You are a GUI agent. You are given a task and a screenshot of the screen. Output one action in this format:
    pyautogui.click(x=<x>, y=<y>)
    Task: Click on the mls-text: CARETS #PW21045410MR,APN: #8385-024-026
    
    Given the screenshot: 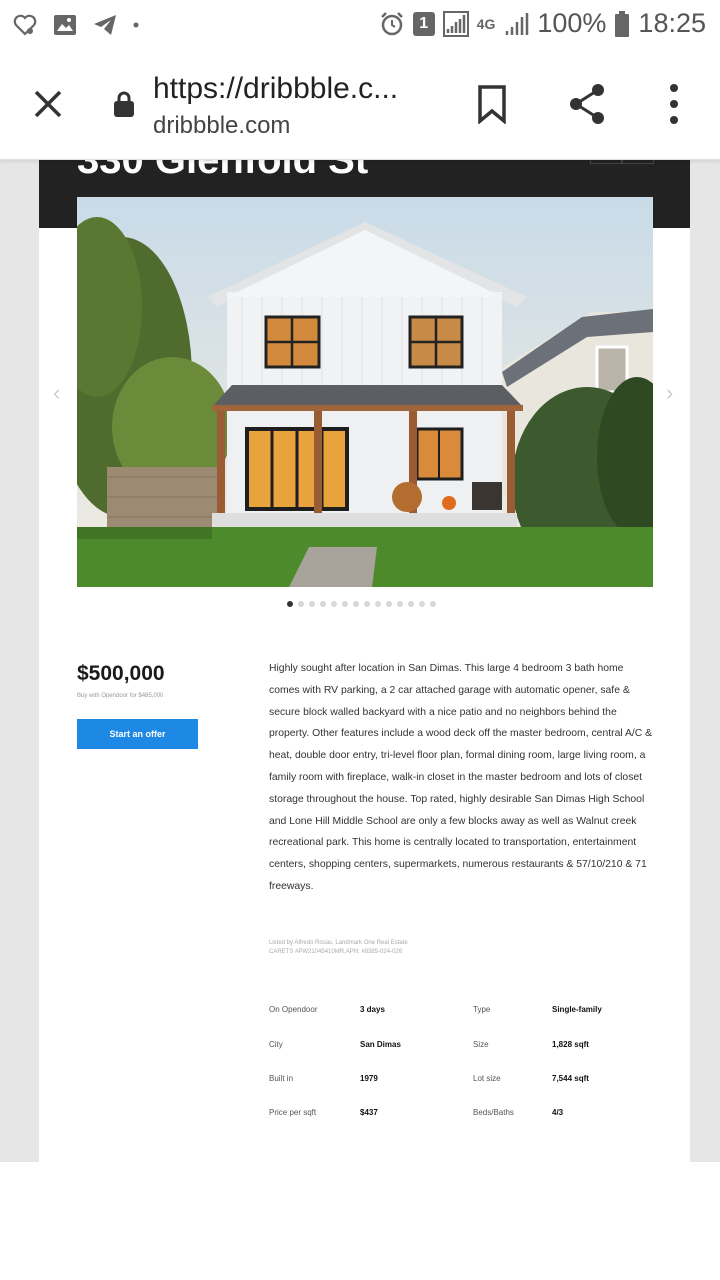 What is the action you would take?
    pyautogui.click(x=336, y=952)
    